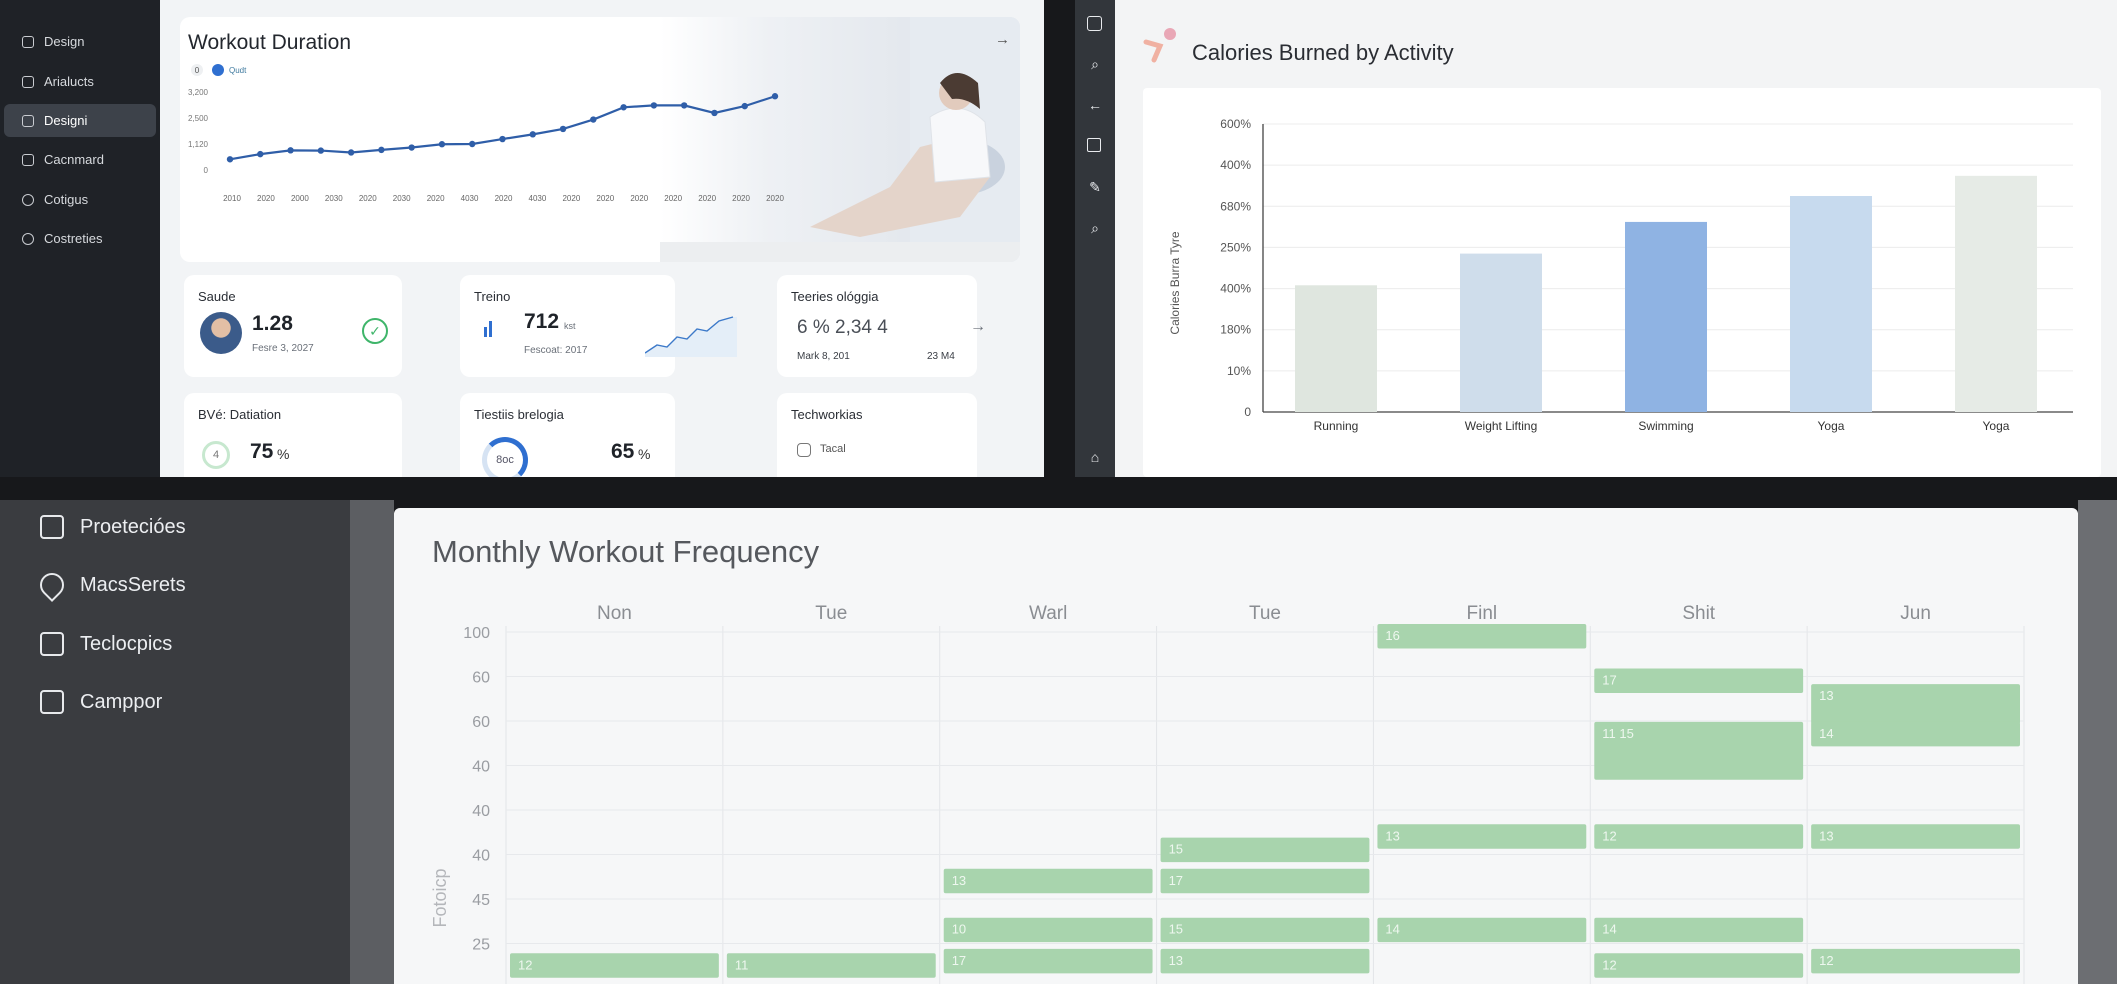 The height and width of the screenshot is (984, 2117). I want to click on chart-icon, so click(1094, 23).